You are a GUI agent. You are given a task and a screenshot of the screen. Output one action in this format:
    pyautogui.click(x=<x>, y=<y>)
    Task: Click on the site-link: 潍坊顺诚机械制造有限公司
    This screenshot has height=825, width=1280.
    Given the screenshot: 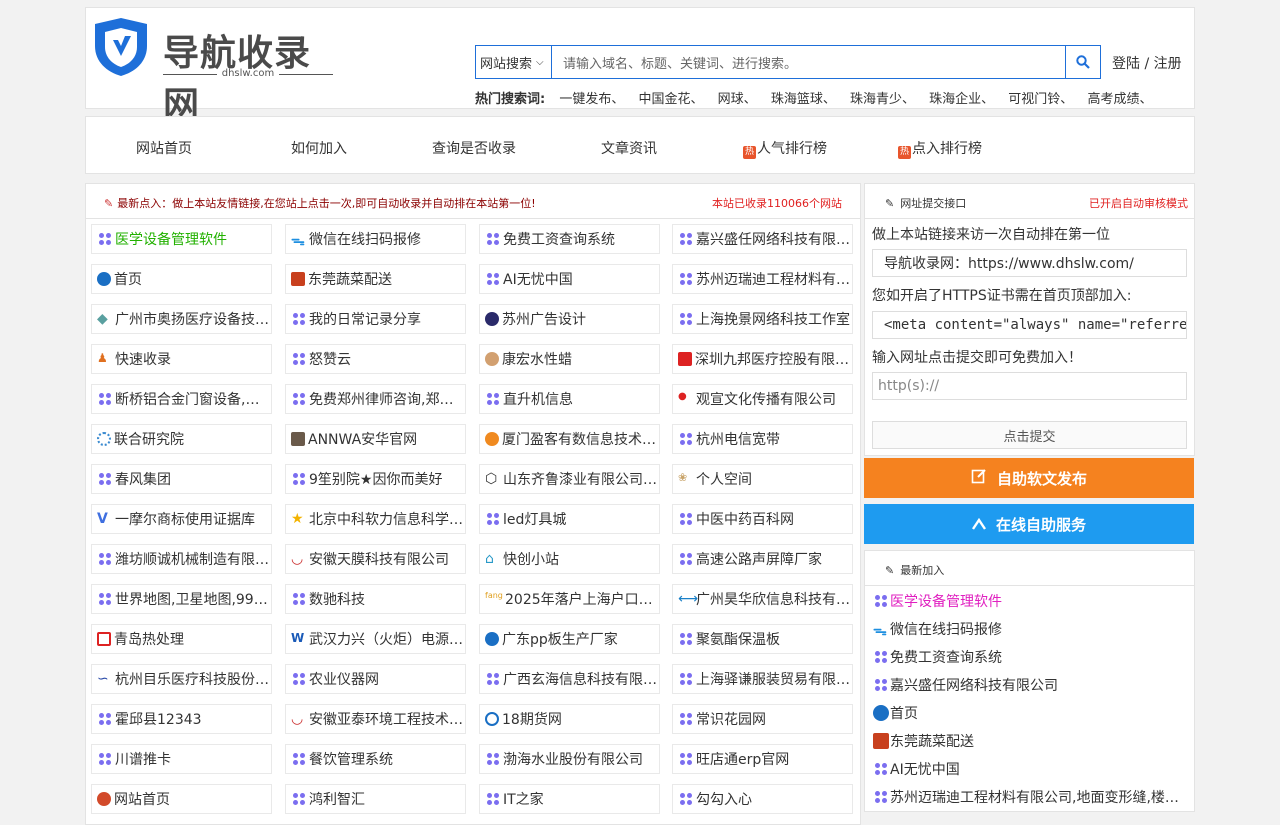 What is the action you would take?
    pyautogui.click(x=181, y=559)
    